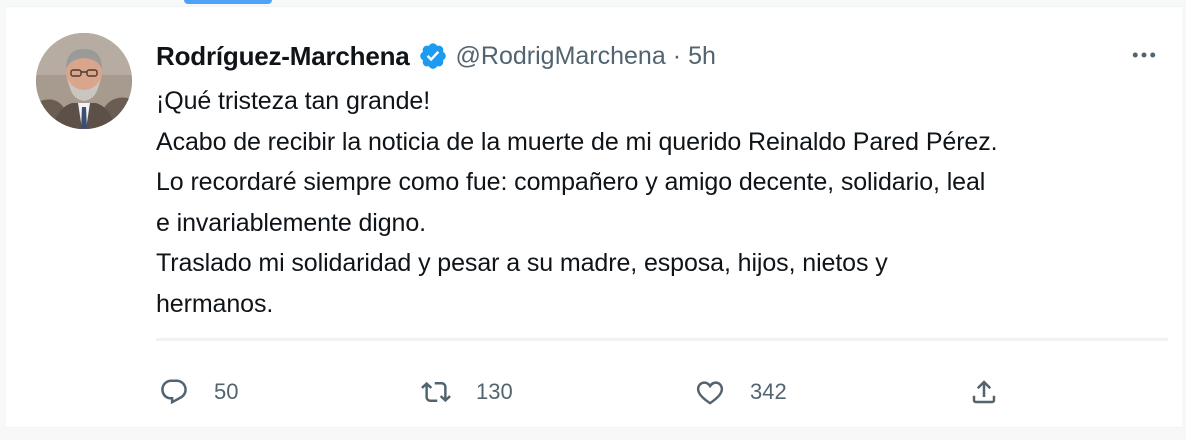  What do you see at coordinates (283, 56) in the screenshot?
I see `display-name: Rodríguez-Marchena` at bounding box center [283, 56].